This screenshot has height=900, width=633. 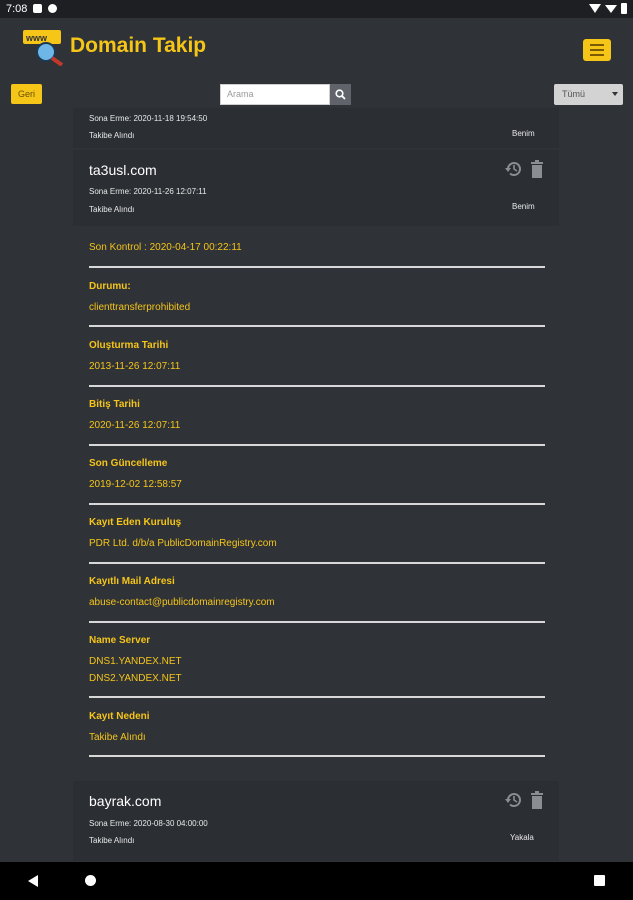 I want to click on last-check: Son Kontrol : 2020-04-17 00:22:11, so click(x=165, y=247).